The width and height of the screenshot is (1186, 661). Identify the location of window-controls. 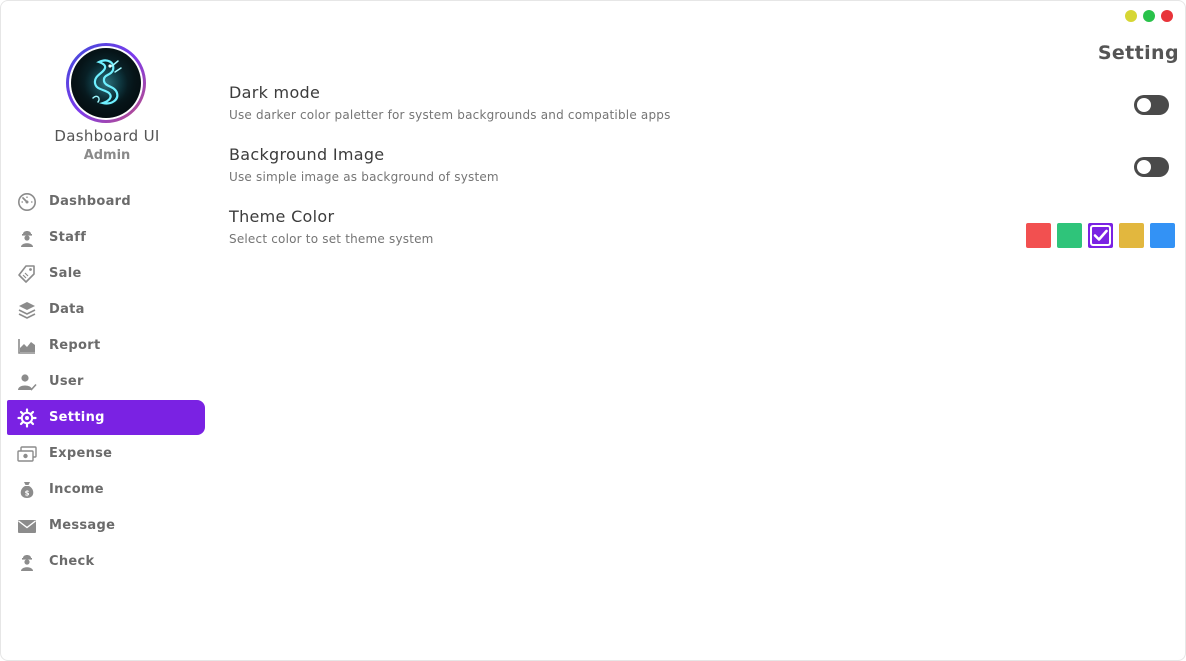
(1149, 16).